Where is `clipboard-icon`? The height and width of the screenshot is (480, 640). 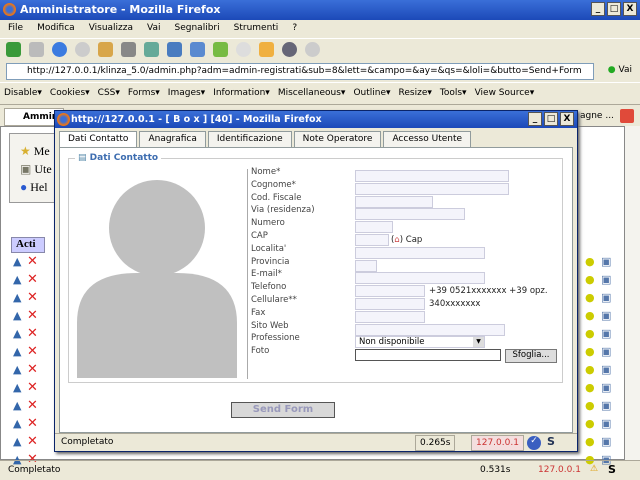 clipboard-icon is located at coordinates (197, 49).